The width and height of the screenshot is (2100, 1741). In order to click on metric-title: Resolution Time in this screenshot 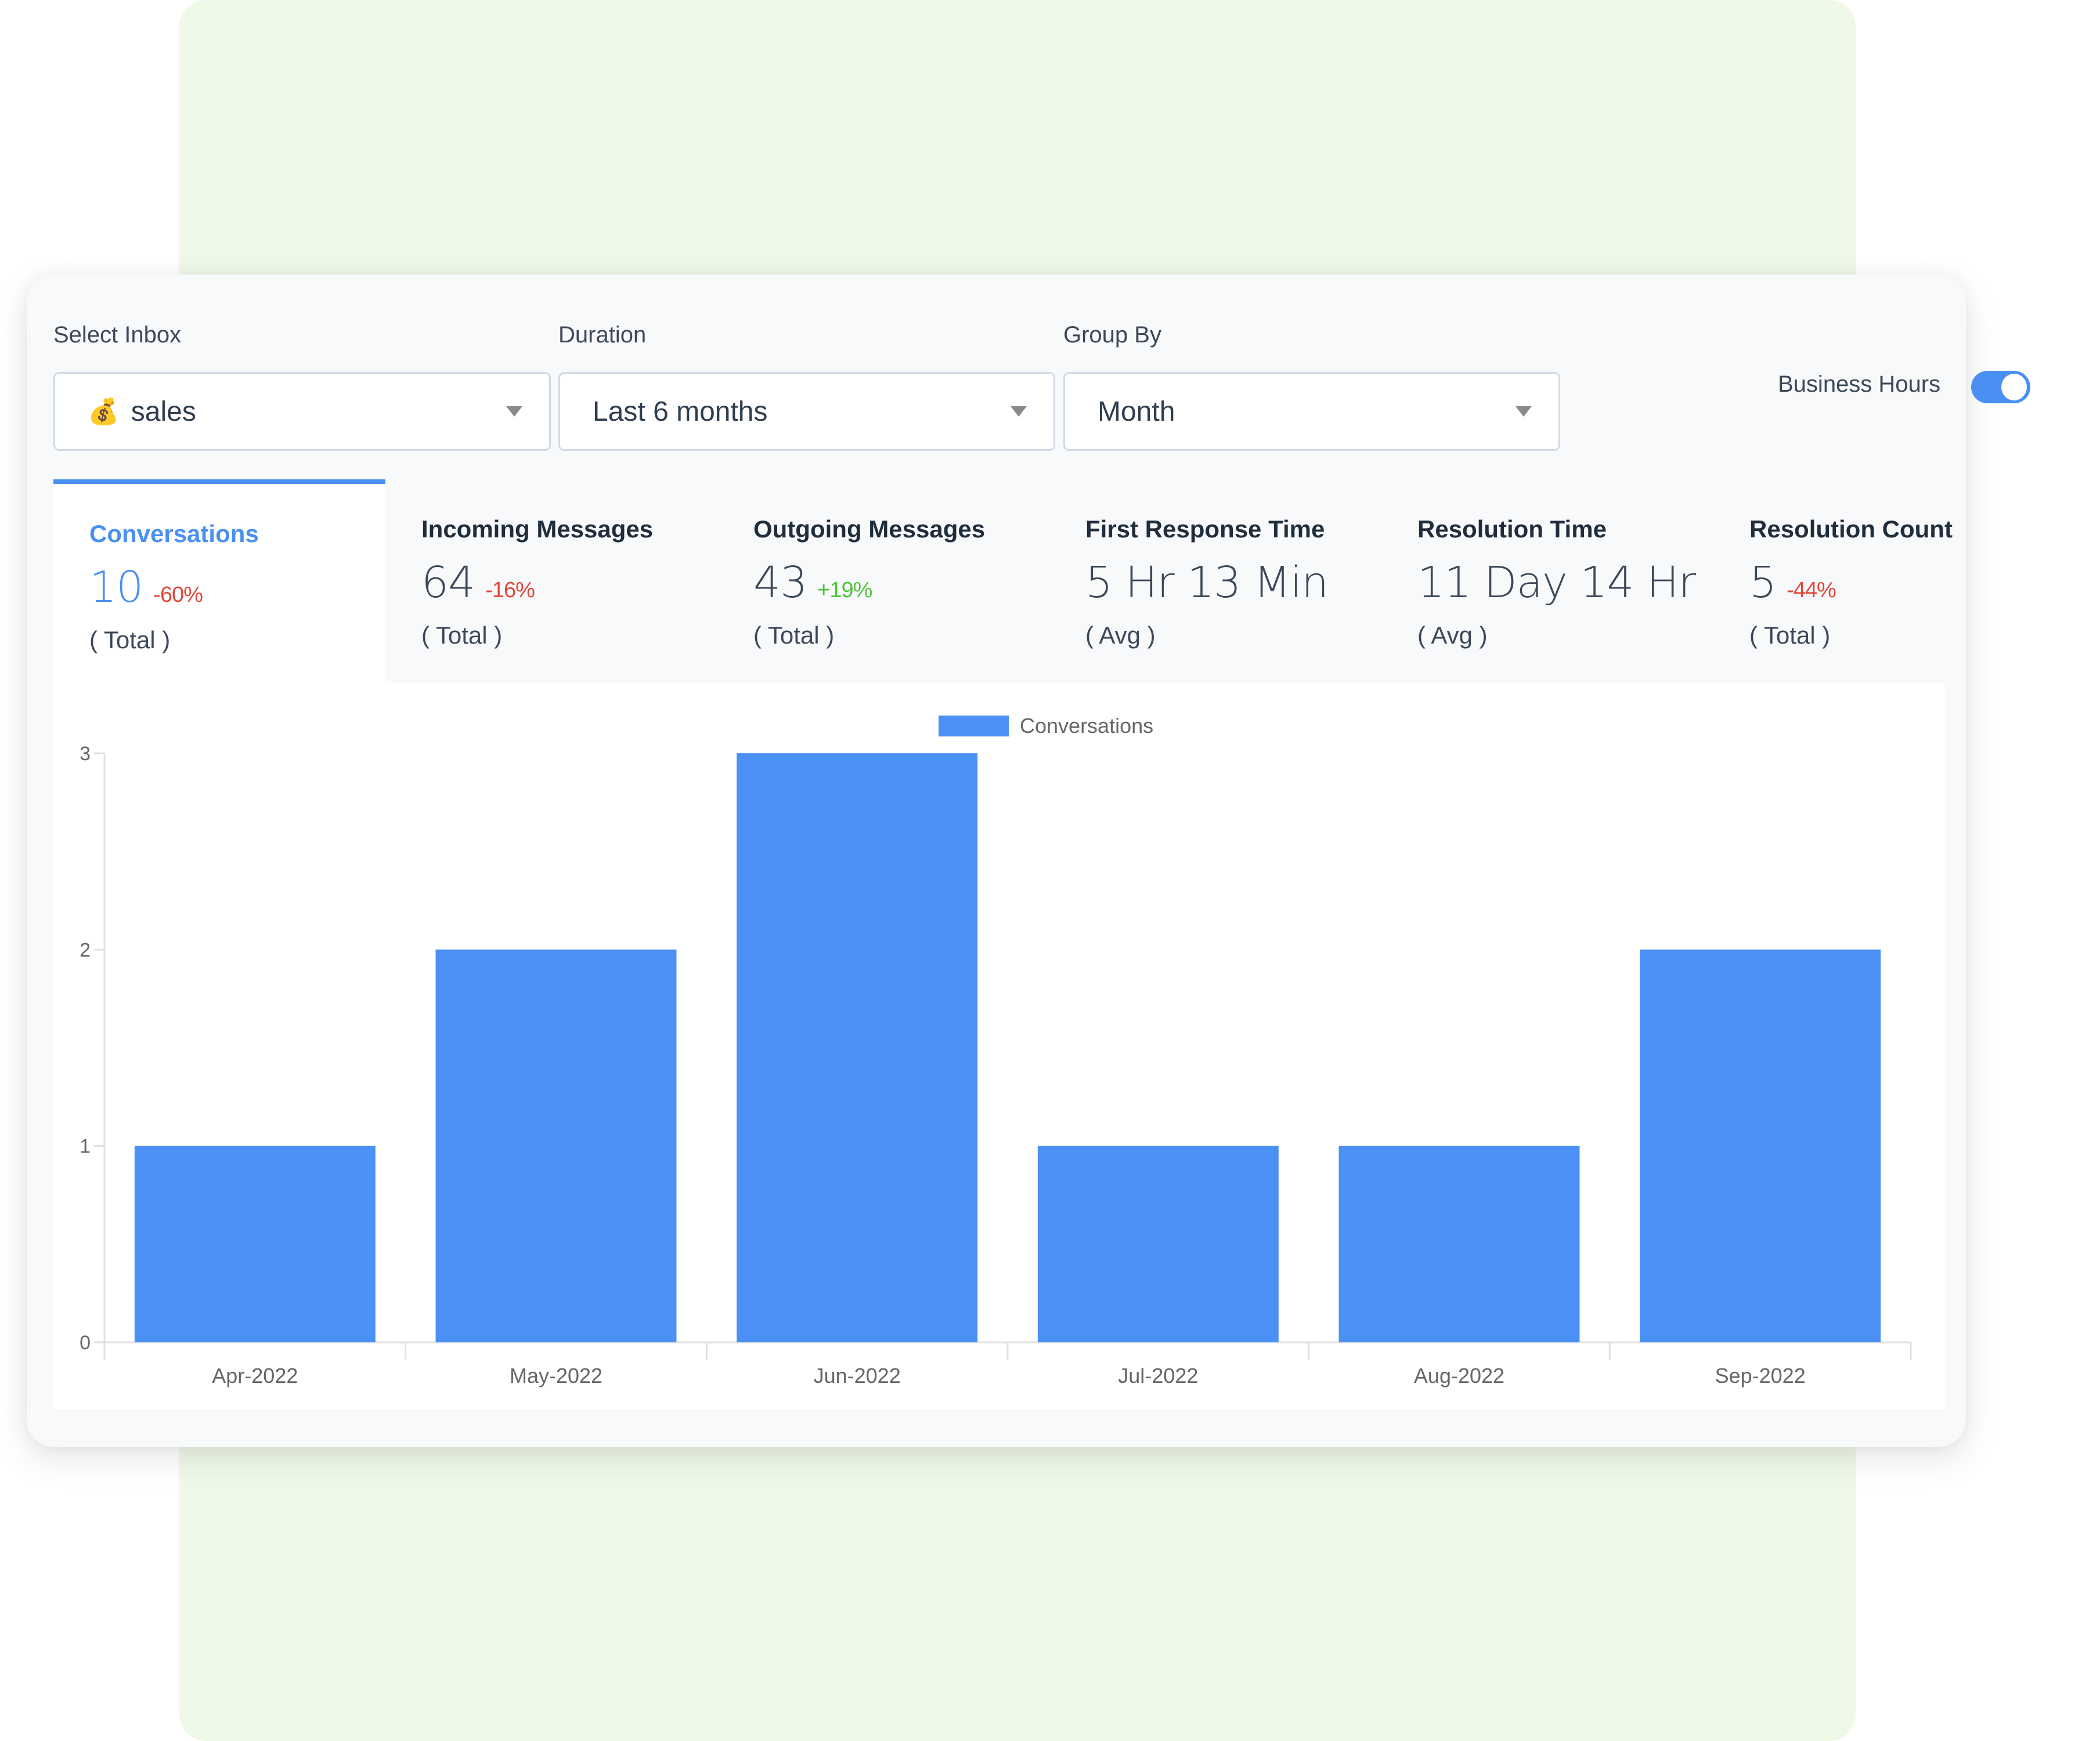, I will do `click(1512, 529)`.